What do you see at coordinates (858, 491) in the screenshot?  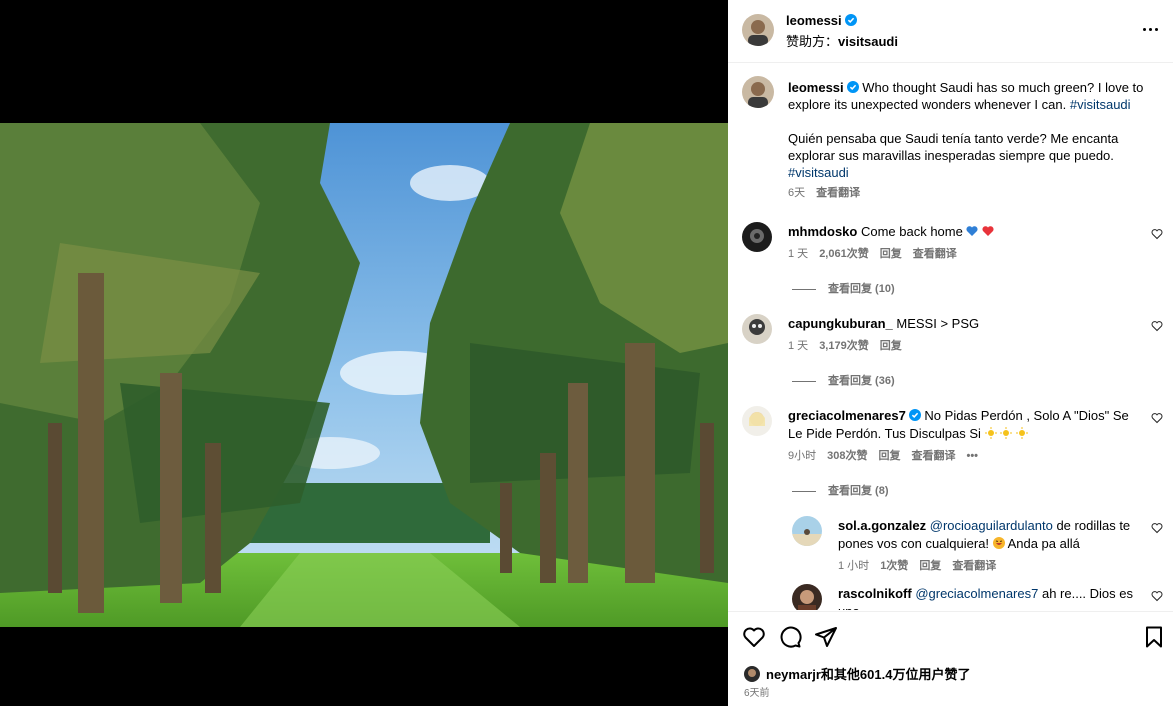 I see `view-replies-label: 查看回复 (8)` at bounding box center [858, 491].